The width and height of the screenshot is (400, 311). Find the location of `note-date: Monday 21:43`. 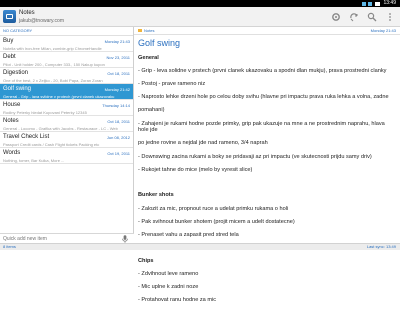

note-date: Monday 21:43 is located at coordinates (117, 41).